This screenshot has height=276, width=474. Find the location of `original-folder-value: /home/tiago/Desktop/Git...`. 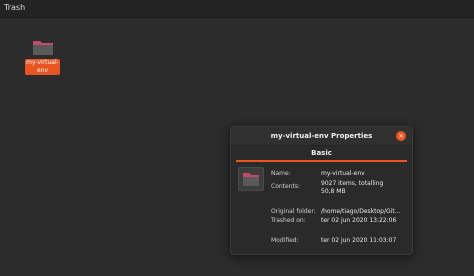

original-folder-value: /home/tiago/Desktop/Git... is located at coordinates (365, 212).